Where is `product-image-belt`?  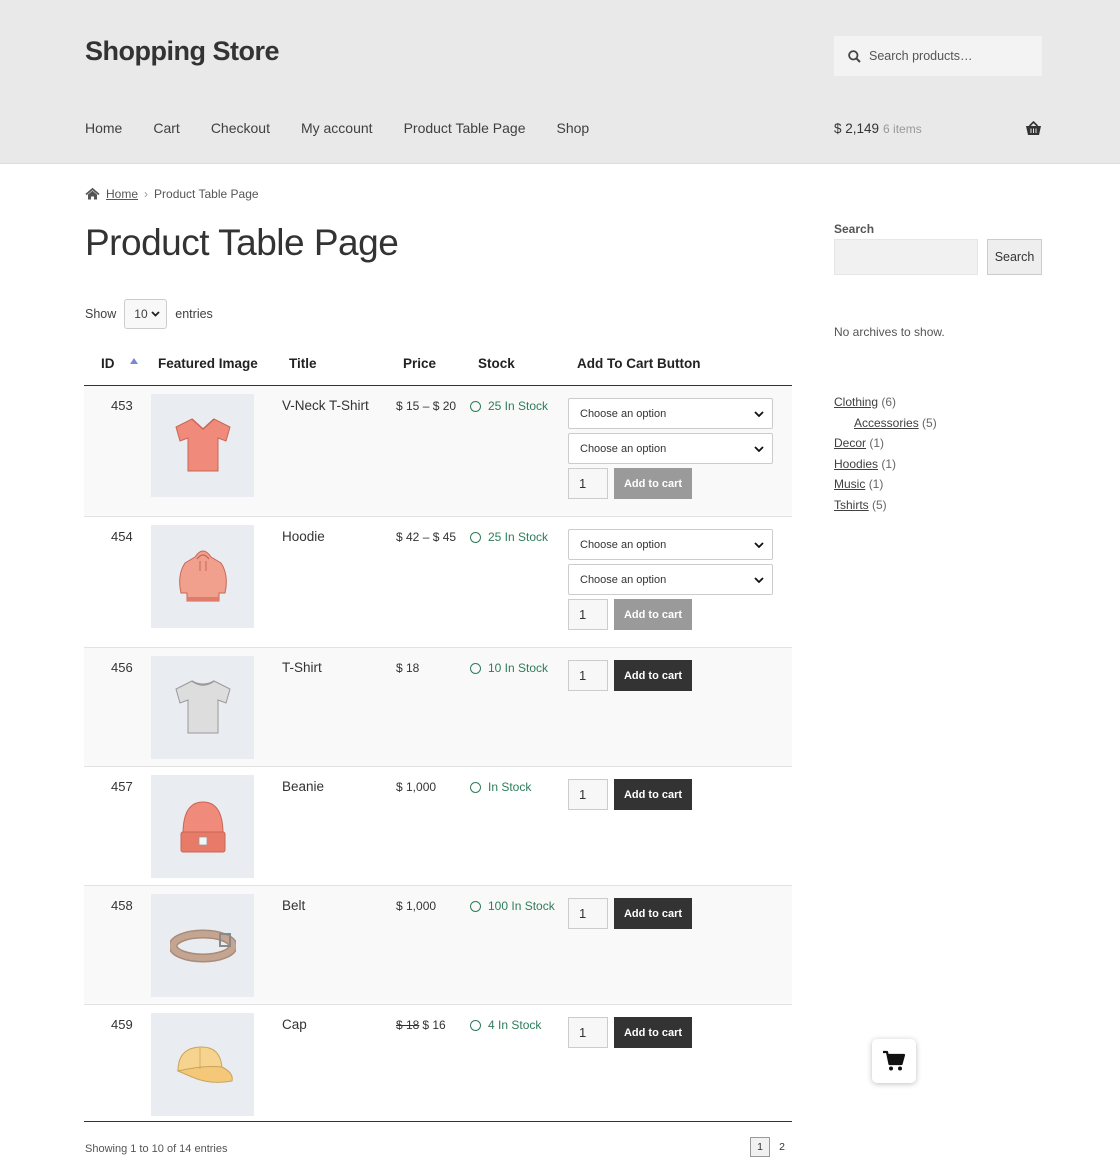
product-image-belt is located at coordinates (202, 945).